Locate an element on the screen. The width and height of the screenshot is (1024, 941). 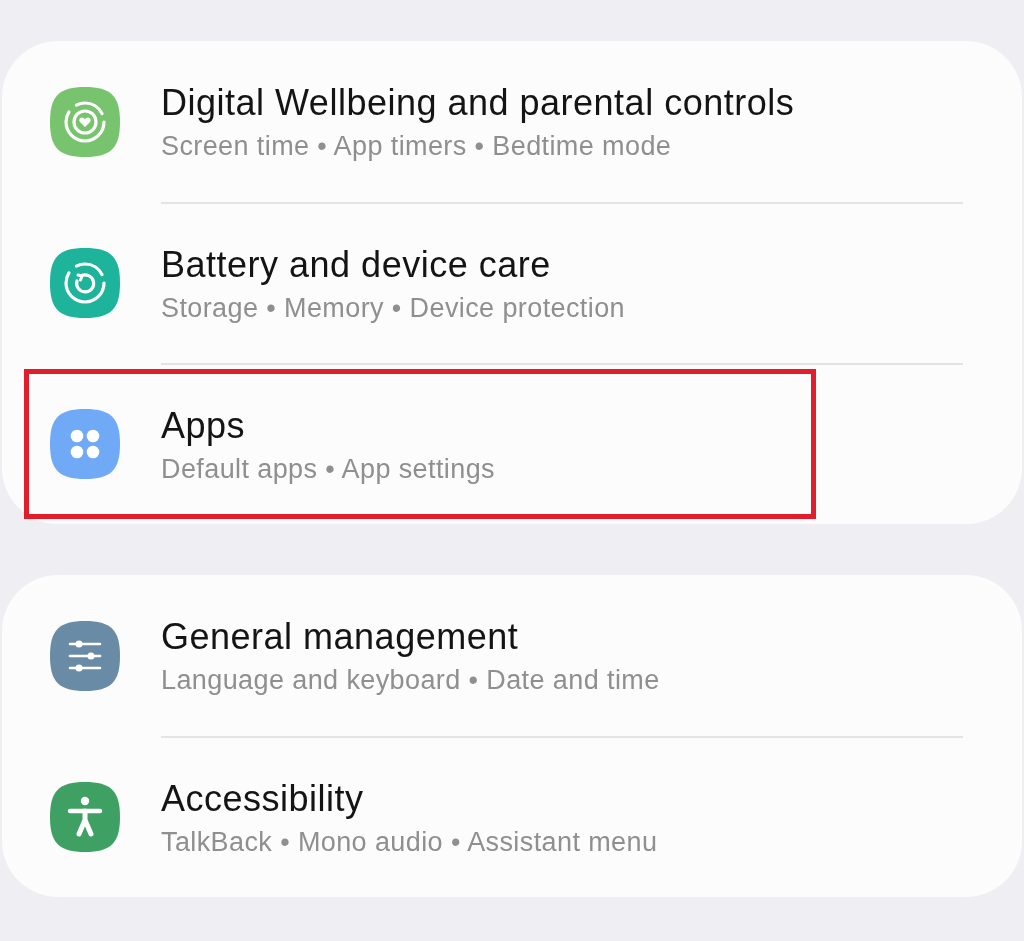
item-title: Digital Wellbeing and parental controls is located at coordinates (478, 102).